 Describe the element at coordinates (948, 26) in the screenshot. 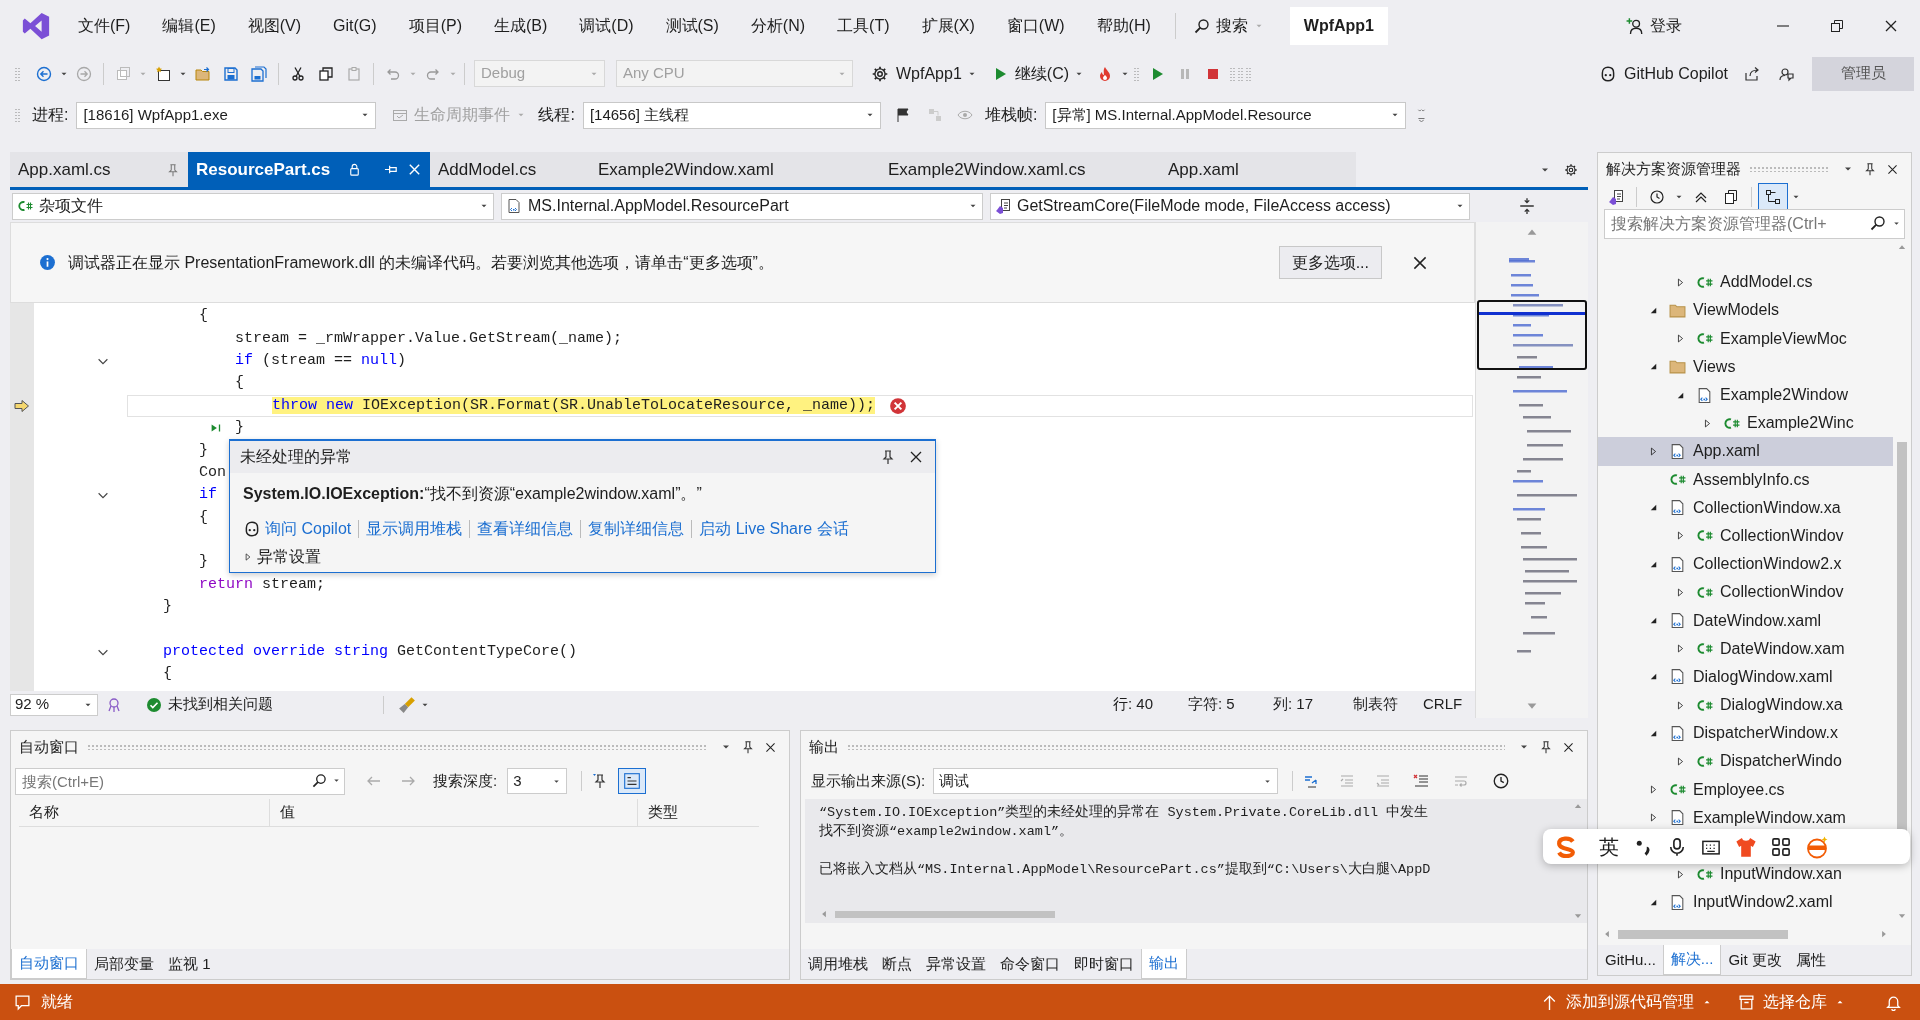

I see `menu-item: 扩展(X)` at that location.